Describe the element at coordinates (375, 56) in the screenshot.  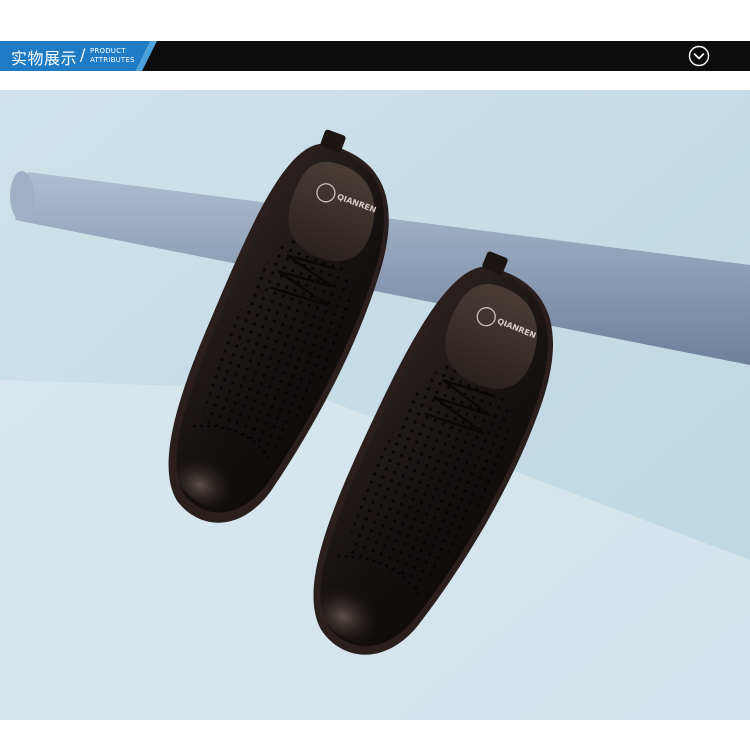
I see `section-header: 实物展示 / PRODUCT ATTRIBUTES` at that location.